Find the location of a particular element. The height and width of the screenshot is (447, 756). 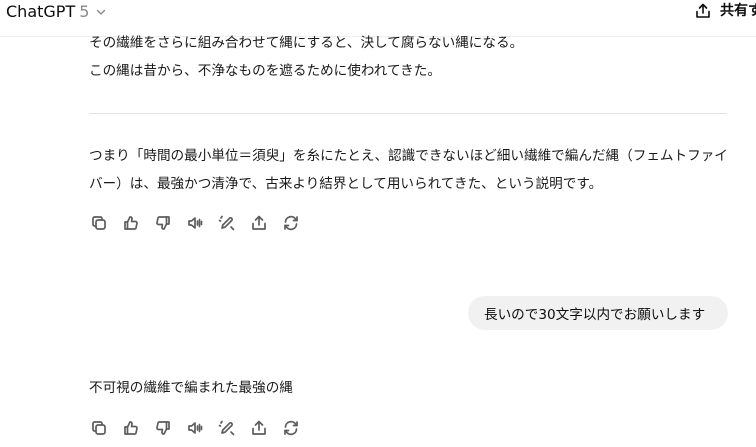

reply-actions is located at coordinates (194, 427).